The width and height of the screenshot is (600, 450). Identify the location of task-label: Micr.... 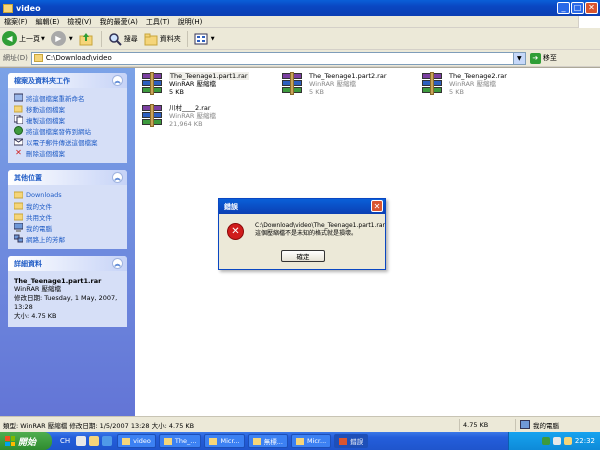
(230, 441).